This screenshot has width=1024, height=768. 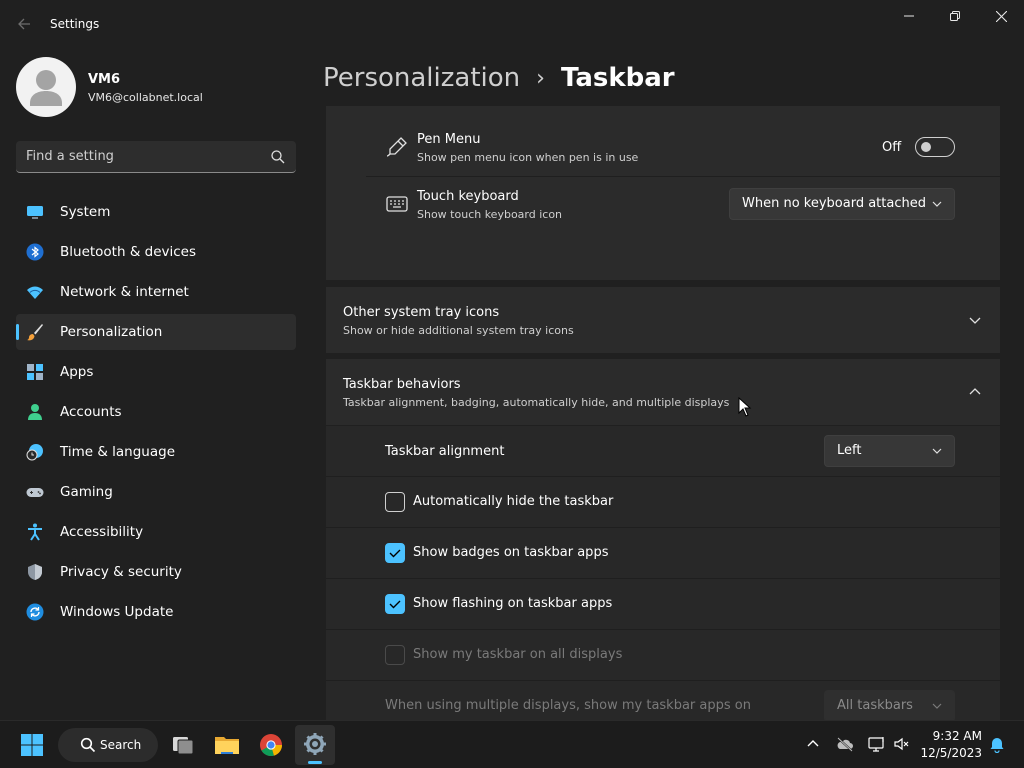 I want to click on file-explorer-icon, so click(x=227, y=745).